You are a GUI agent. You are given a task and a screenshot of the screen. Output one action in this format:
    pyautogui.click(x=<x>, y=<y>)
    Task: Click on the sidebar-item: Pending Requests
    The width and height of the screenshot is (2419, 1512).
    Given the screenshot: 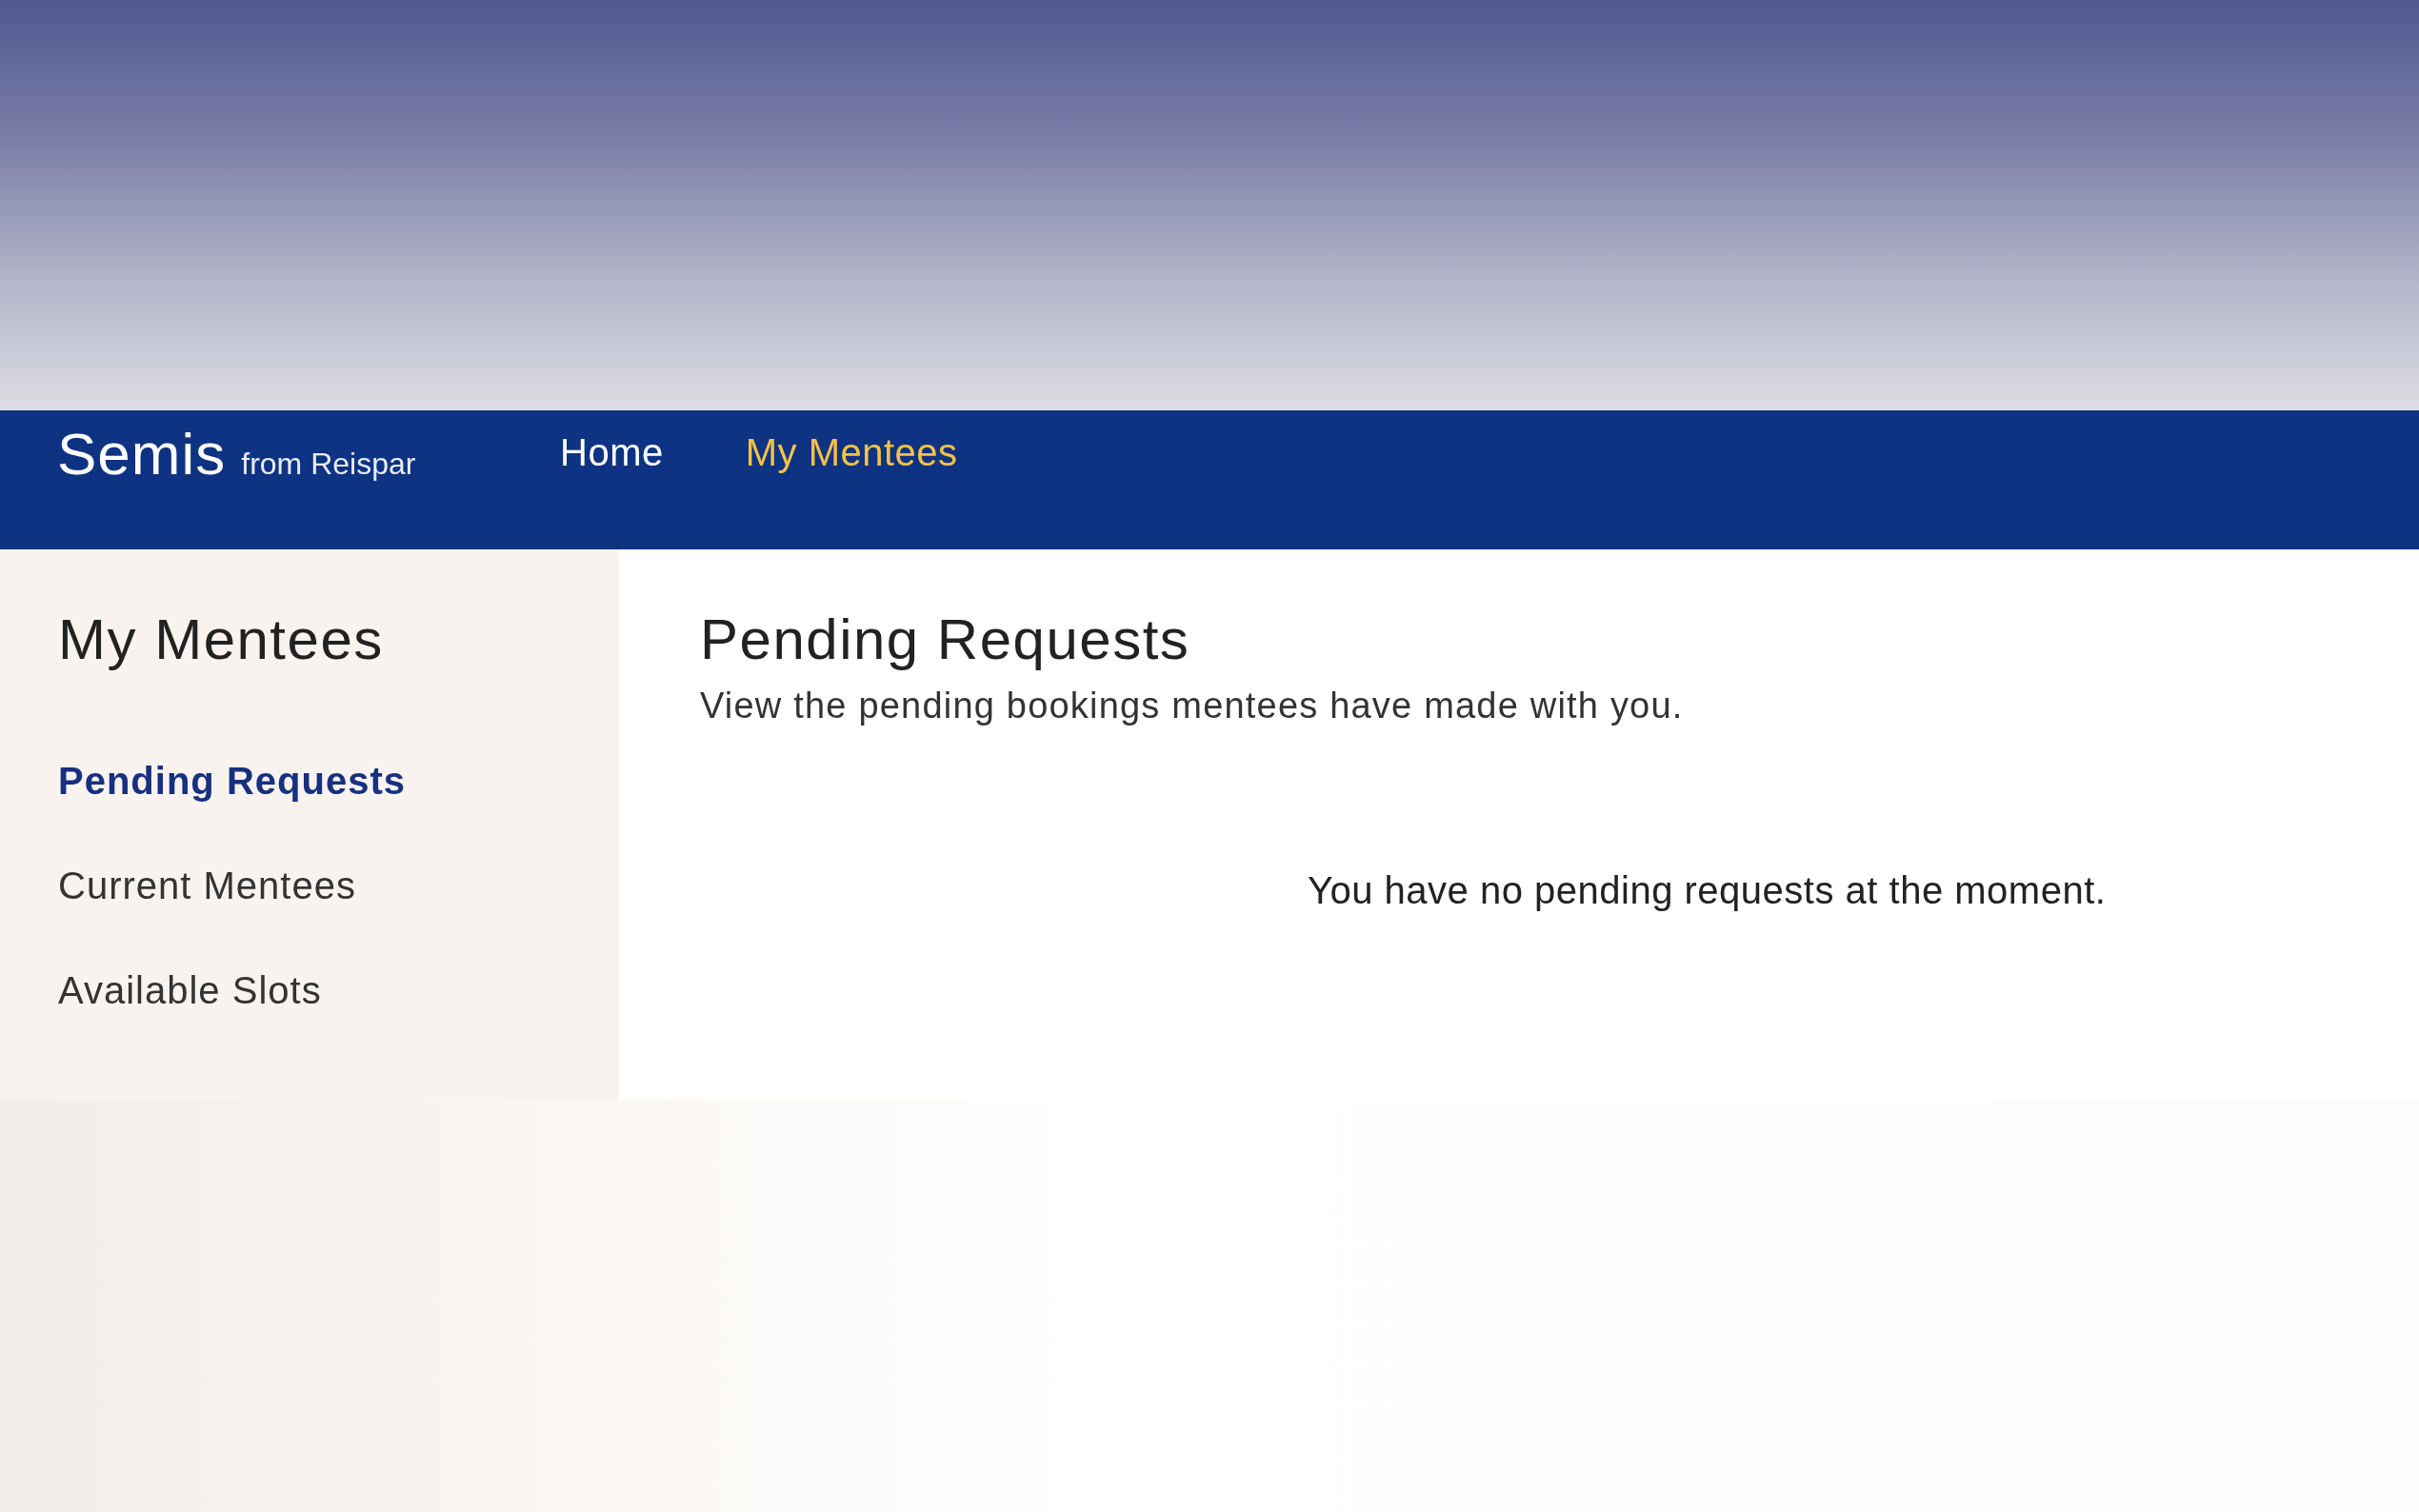 What is the action you would take?
    pyautogui.click(x=338, y=781)
    